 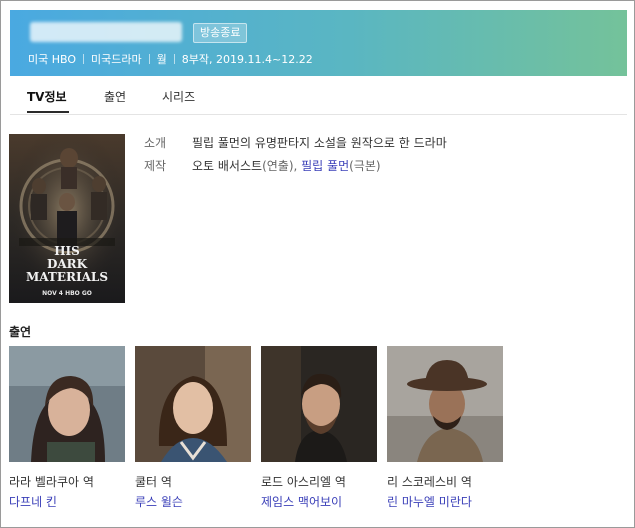 What do you see at coordinates (318, 43) in the screenshot?
I see `program-header: 방송종료 미국 HBO 미국드라마 월 8부작, 2019.11.4~12.22` at bounding box center [318, 43].